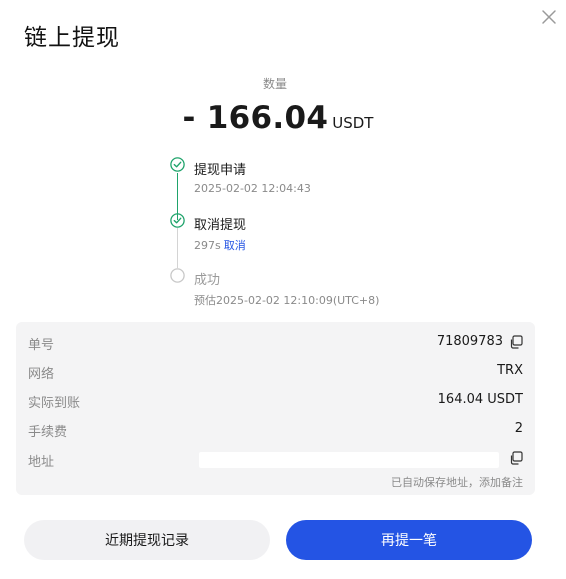 This screenshot has width=566, height=579. What do you see at coordinates (435, 482) in the screenshot?
I see `address-note-text: 已自动保存地址，` at bounding box center [435, 482].